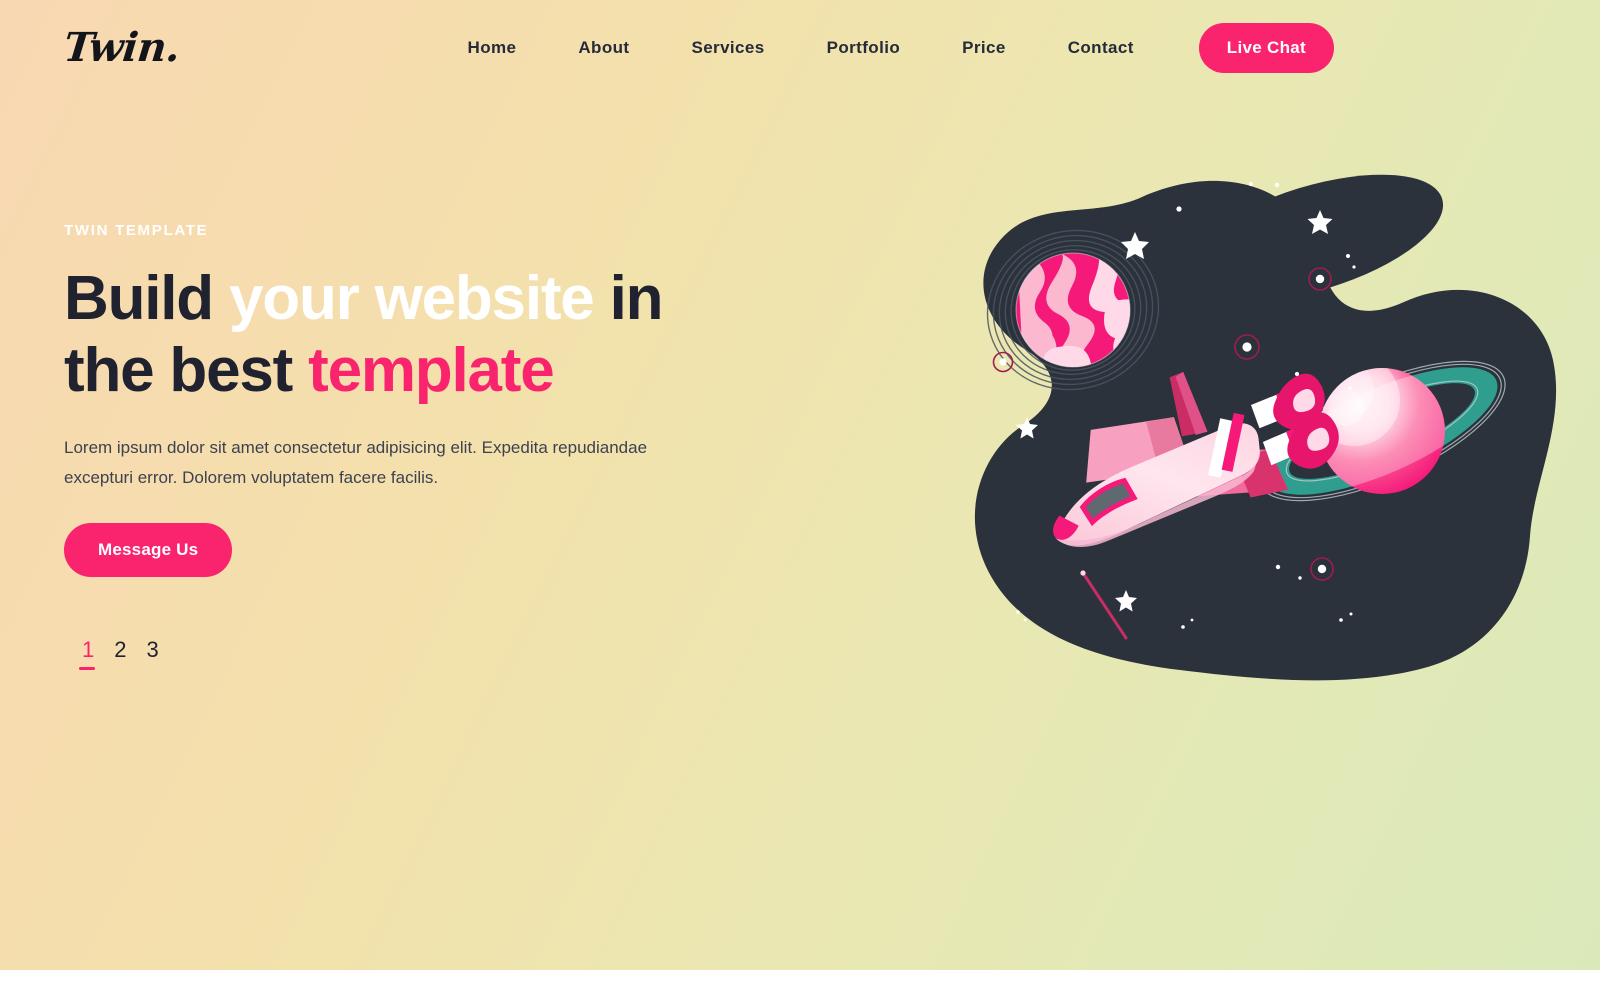 The width and height of the screenshot is (1600, 1000). Describe the element at coordinates (492, 48) in the screenshot. I see `nav-item-home: Home` at that location.